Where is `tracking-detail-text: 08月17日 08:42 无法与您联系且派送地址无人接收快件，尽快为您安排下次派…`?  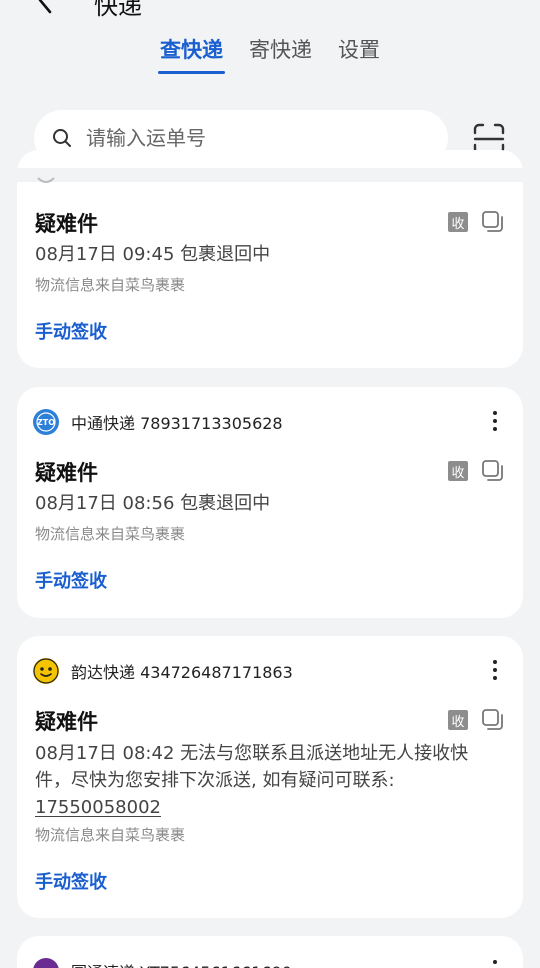 tracking-detail-text: 08月17日 08:42 无法与您联系且派送地址无人接收快件，尽快为您安排下次派… is located at coordinates (252, 767).